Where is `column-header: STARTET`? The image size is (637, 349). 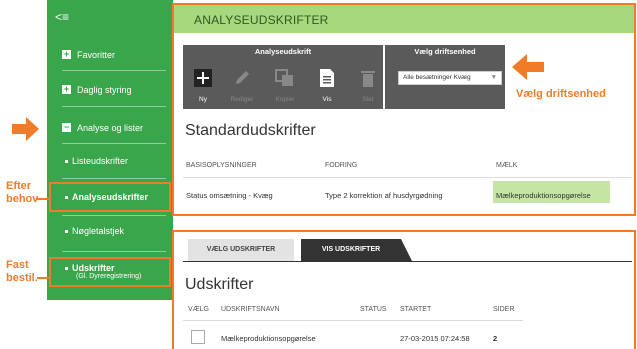 column-header: STARTET is located at coordinates (416, 309).